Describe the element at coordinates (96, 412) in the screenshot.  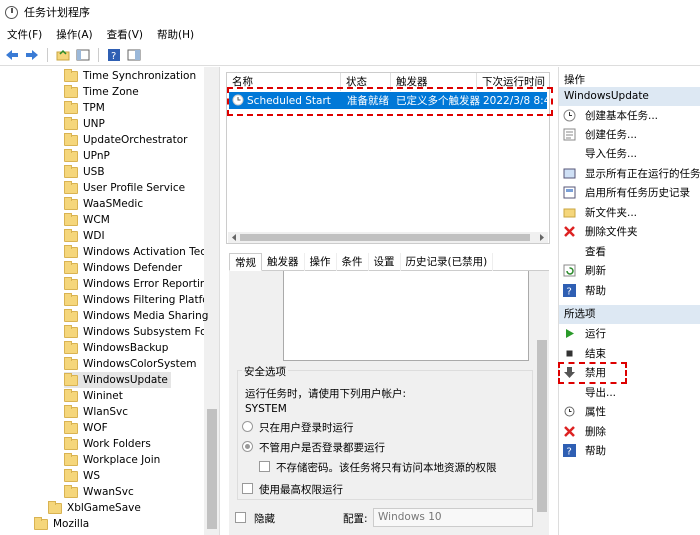
I see `tree-item: WlanSvc` at that location.